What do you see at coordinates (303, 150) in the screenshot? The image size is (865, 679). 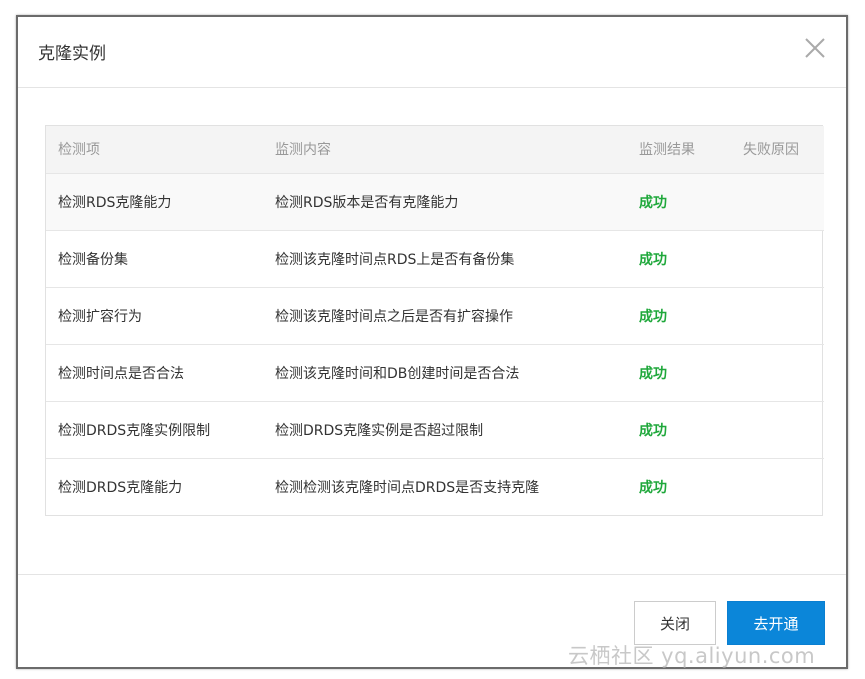 I see `header-check-content: 监测内容` at bounding box center [303, 150].